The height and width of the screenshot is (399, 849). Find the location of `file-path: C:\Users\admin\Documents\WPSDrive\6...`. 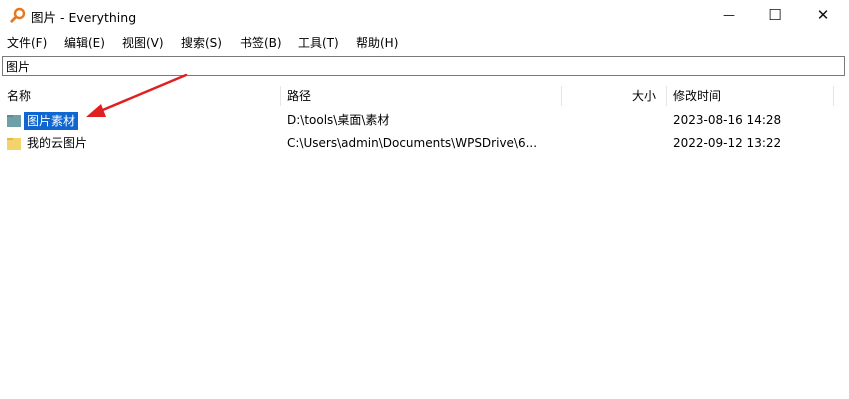

file-path: C:\Users\admin\Documents\WPSDrive\6... is located at coordinates (412, 143).